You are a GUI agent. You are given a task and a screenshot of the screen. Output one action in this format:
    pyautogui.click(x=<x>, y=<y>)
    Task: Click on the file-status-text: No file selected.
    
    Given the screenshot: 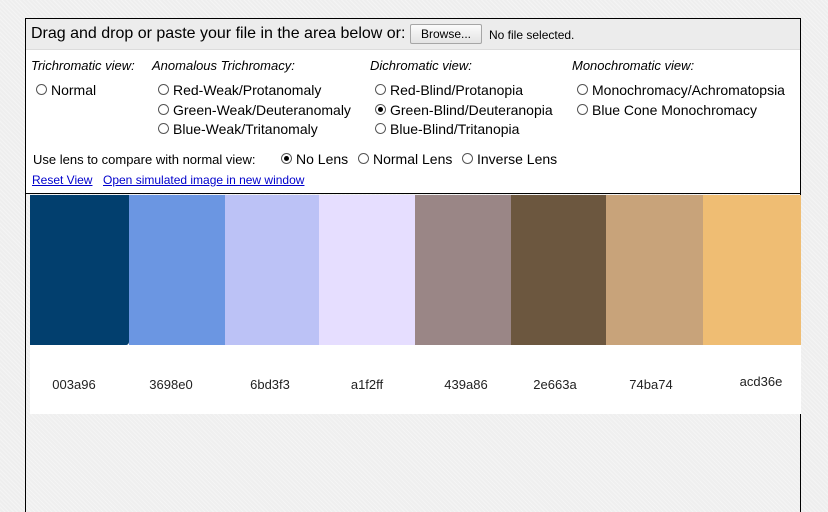 What is the action you would take?
    pyautogui.click(x=532, y=35)
    